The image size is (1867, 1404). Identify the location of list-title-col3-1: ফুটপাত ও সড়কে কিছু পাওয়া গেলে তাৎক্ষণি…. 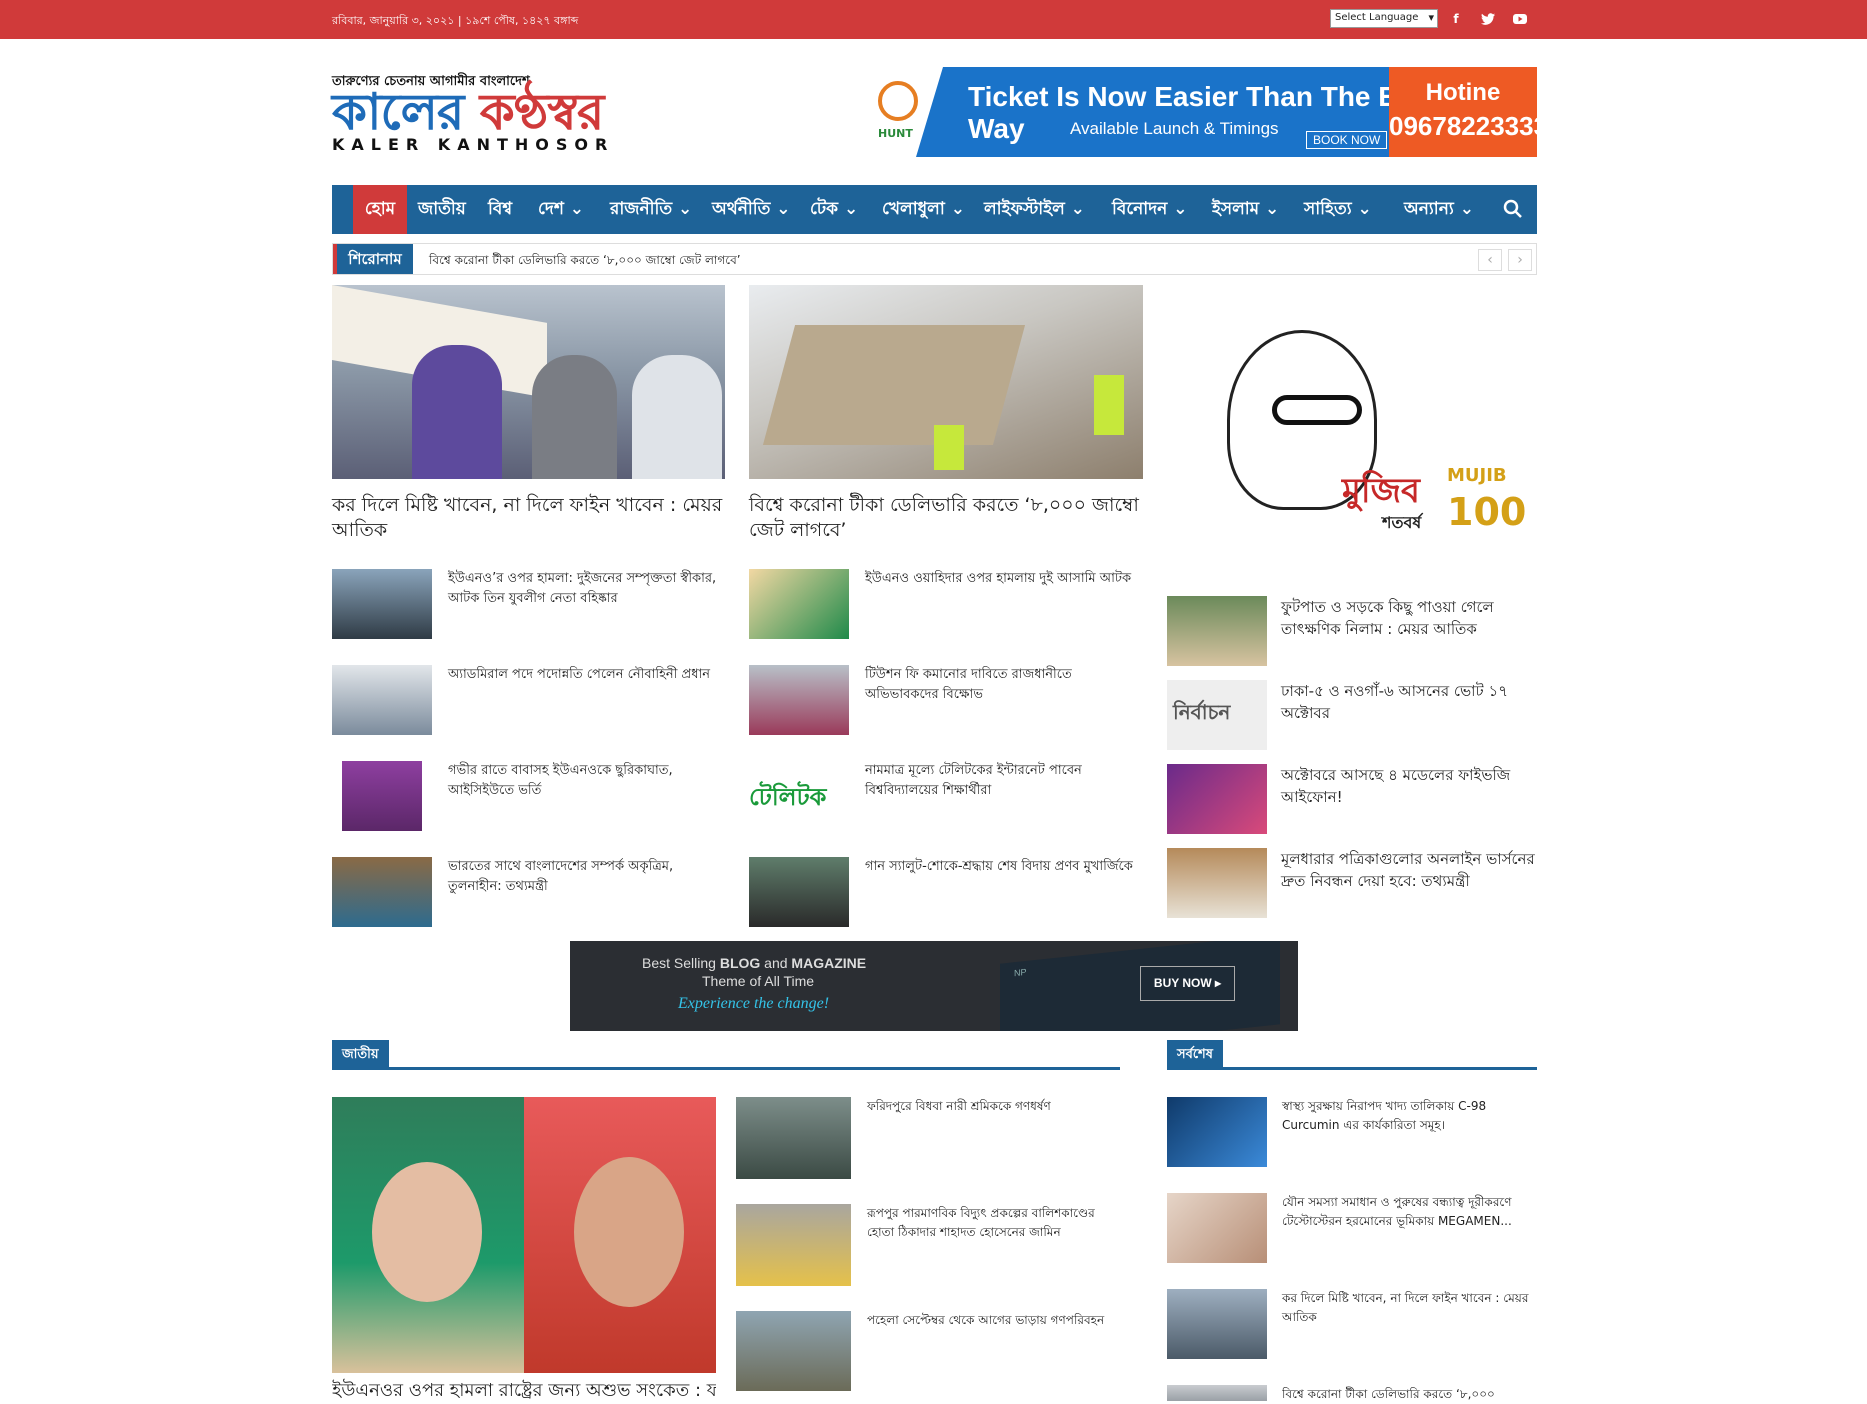
(1409, 618).